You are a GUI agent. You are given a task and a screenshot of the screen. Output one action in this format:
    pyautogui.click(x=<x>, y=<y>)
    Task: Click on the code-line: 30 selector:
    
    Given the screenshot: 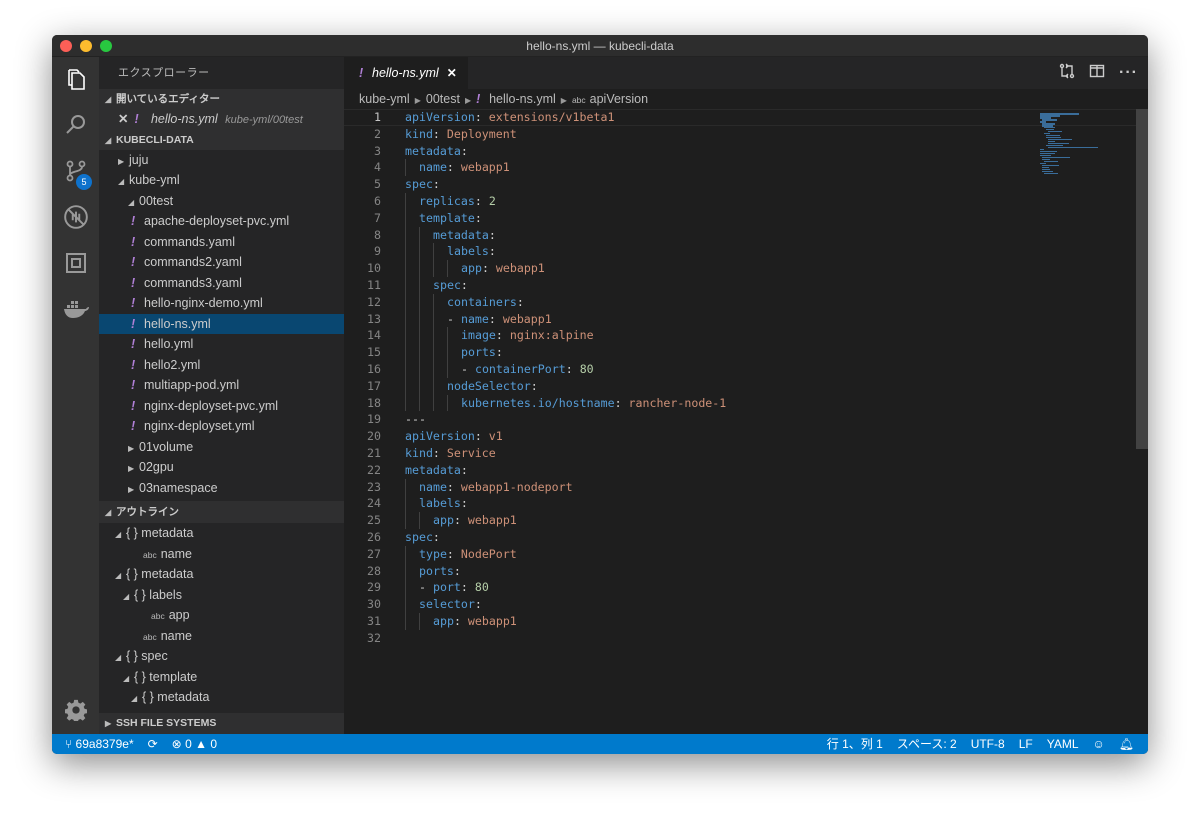 What is the action you would take?
    pyautogui.click(x=746, y=604)
    